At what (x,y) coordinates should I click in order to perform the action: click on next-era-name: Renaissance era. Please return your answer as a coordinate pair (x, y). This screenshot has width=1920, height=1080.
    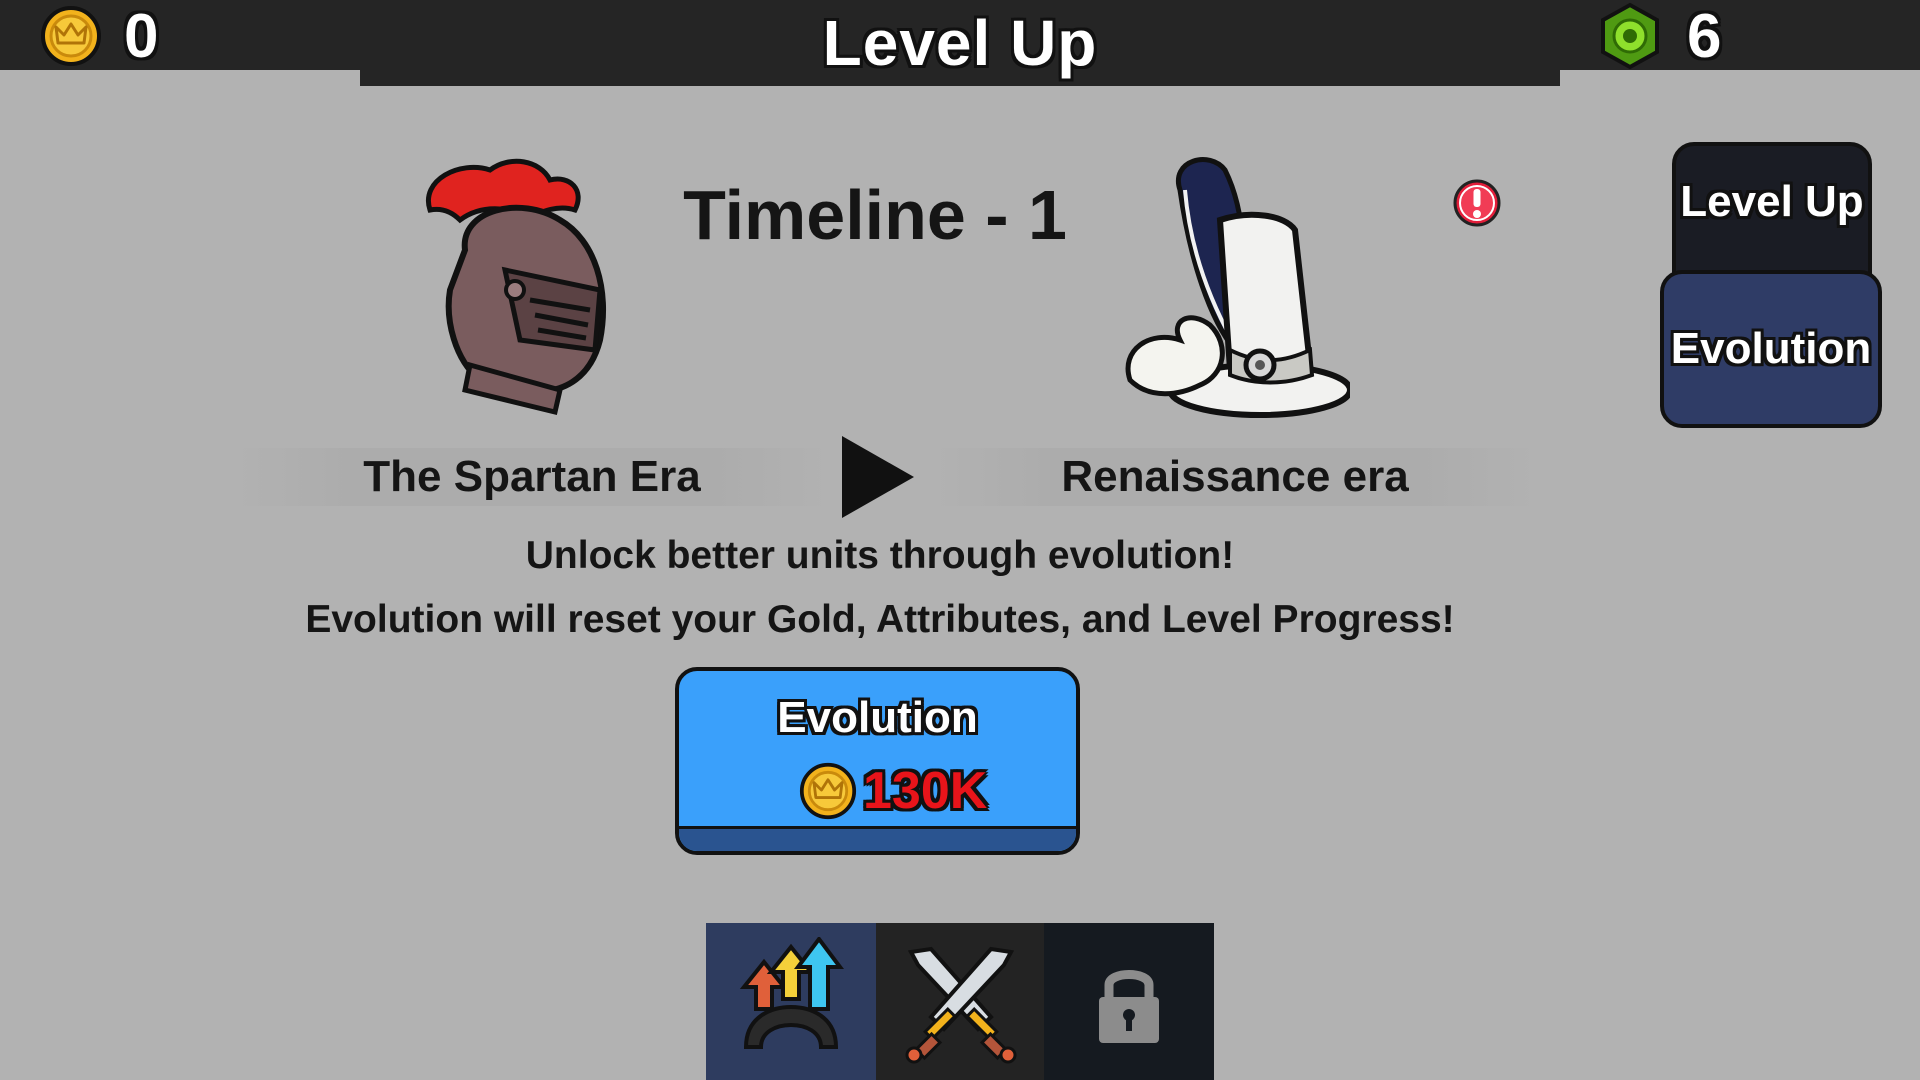
    Looking at the image, I should click on (1235, 477).